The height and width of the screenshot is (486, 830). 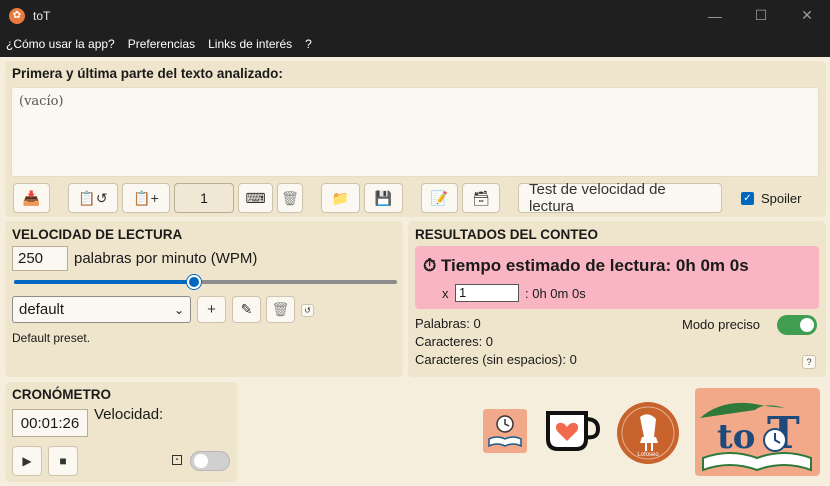 I want to click on add-preset-button: +, so click(x=211, y=309).